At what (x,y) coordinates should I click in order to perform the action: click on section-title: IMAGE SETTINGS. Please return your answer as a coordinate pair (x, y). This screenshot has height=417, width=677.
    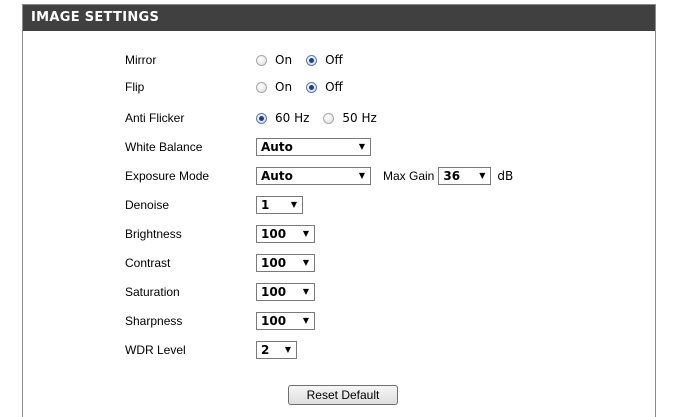
    Looking at the image, I should click on (339, 18).